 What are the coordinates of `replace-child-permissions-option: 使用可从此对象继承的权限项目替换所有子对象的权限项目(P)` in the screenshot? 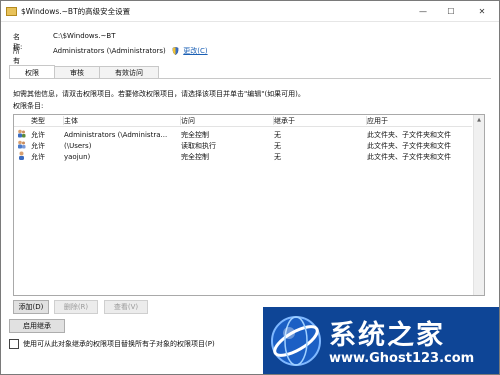 It's located at (112, 344).